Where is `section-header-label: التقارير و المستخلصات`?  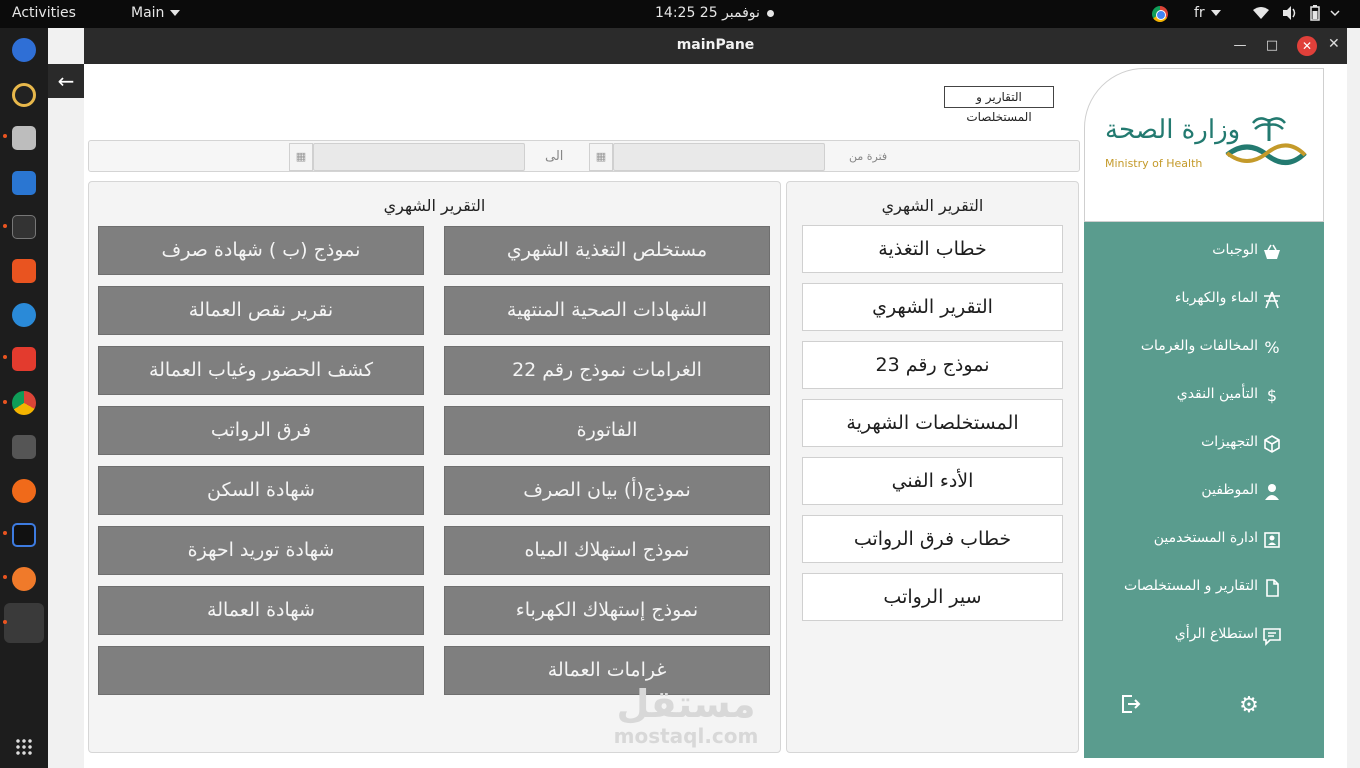
section-header-label: التقارير و المستخلصات is located at coordinates (999, 105).